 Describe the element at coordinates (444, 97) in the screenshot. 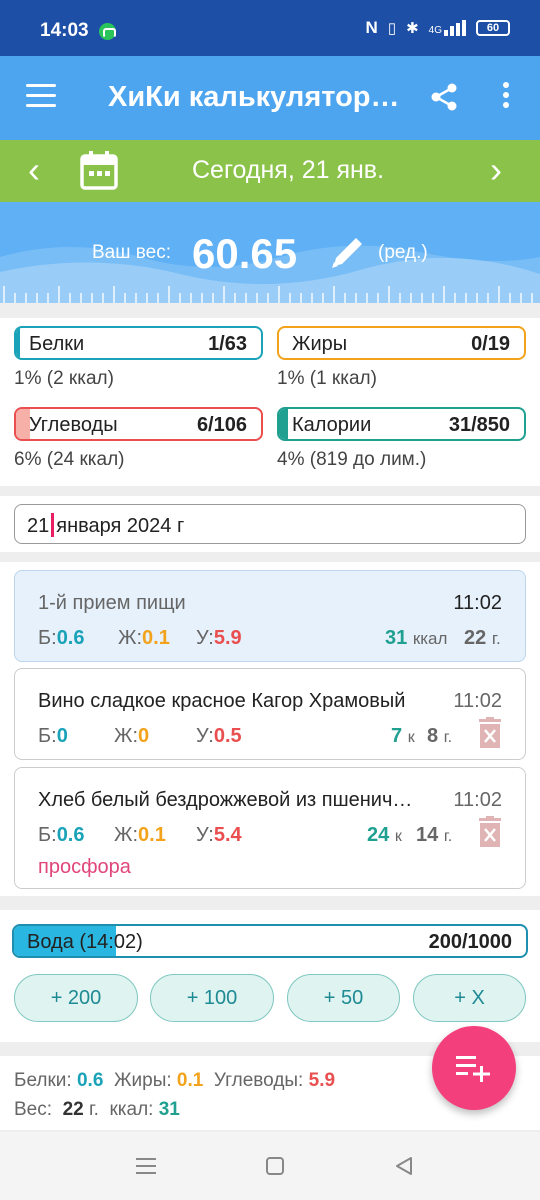

I see `share-icon` at that location.